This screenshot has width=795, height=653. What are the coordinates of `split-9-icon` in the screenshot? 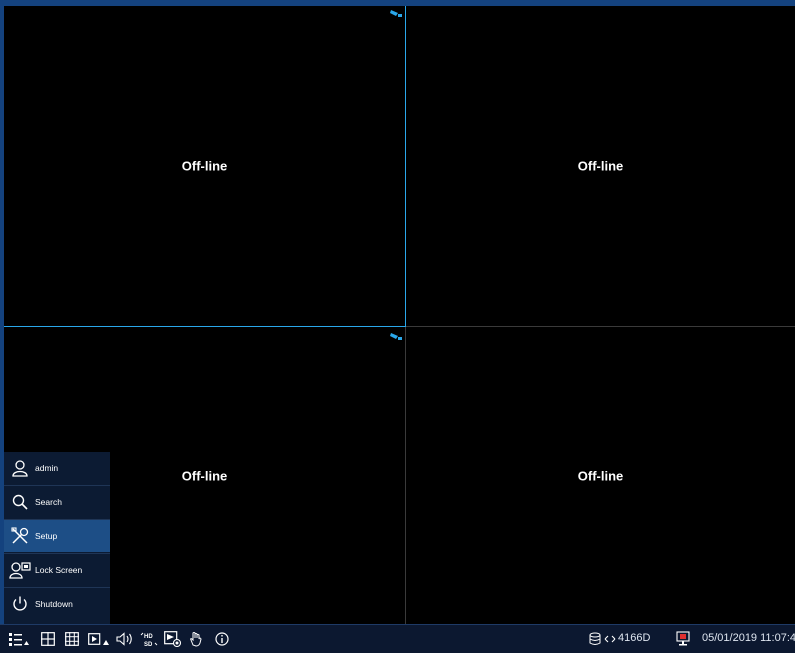 It's located at (72, 639).